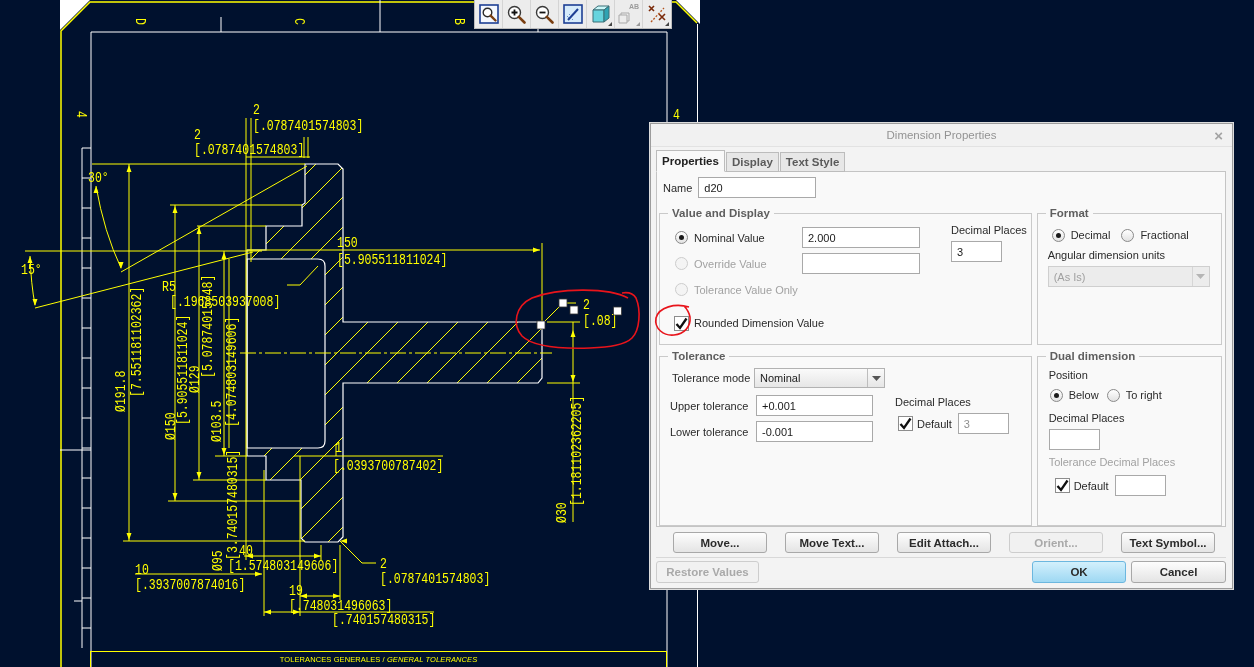 The width and height of the screenshot is (1254, 667). I want to click on radio-label: Below, so click(1083, 395).